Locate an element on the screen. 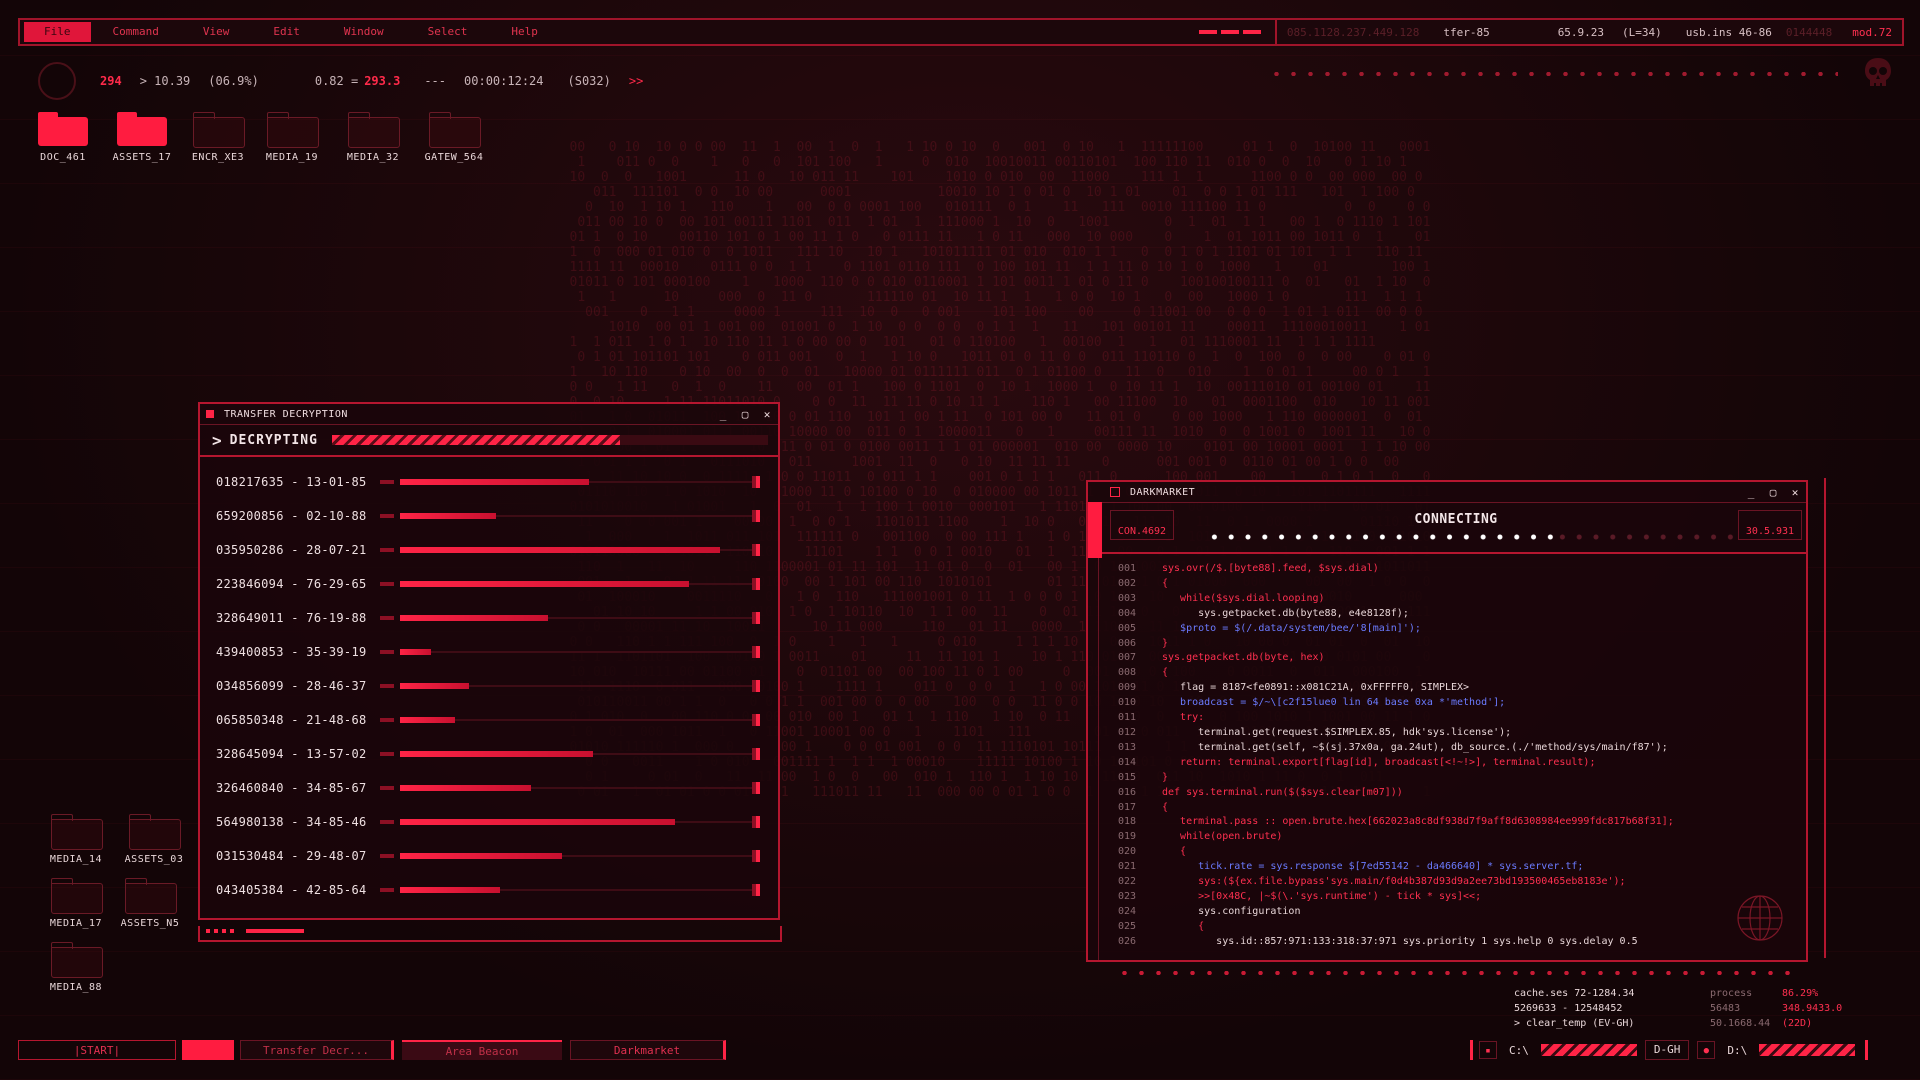 This screenshot has width=1920, height=1080. desktop-folder-assets-03: ASSETS_03 is located at coordinates (154, 839).